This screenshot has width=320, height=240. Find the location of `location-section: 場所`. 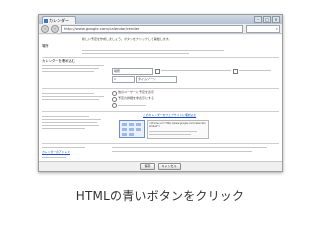

location-section: 場所 is located at coordinates (160, 50).